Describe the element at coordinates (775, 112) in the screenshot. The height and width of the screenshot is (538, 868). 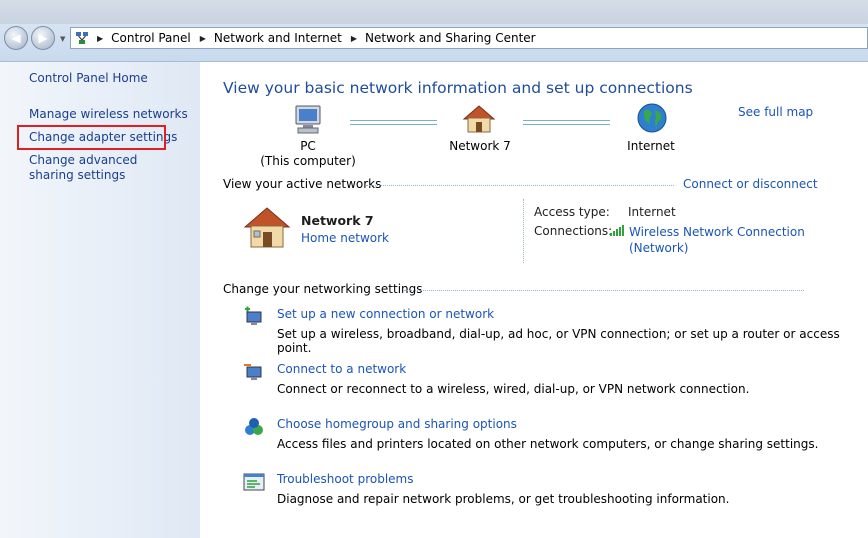
I see `see-full-map-link: See full map` at that location.